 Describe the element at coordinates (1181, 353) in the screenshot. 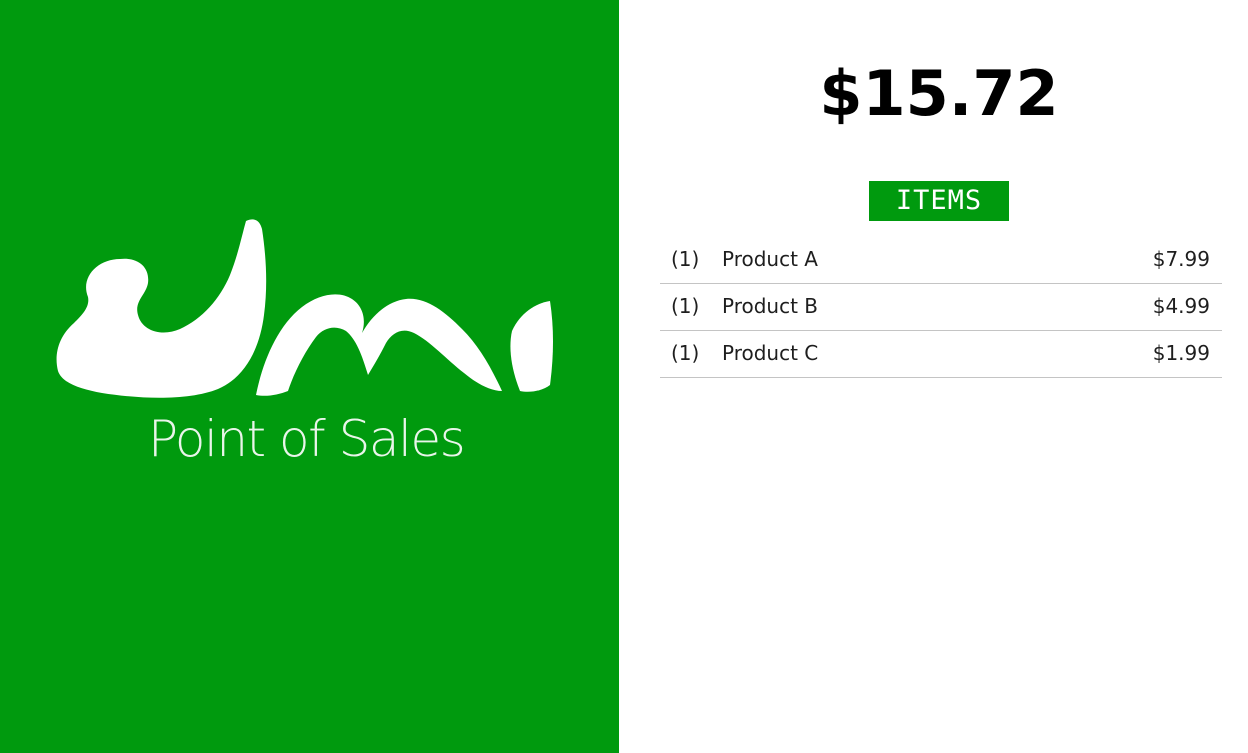

I see `item-price: $1.99` at that location.